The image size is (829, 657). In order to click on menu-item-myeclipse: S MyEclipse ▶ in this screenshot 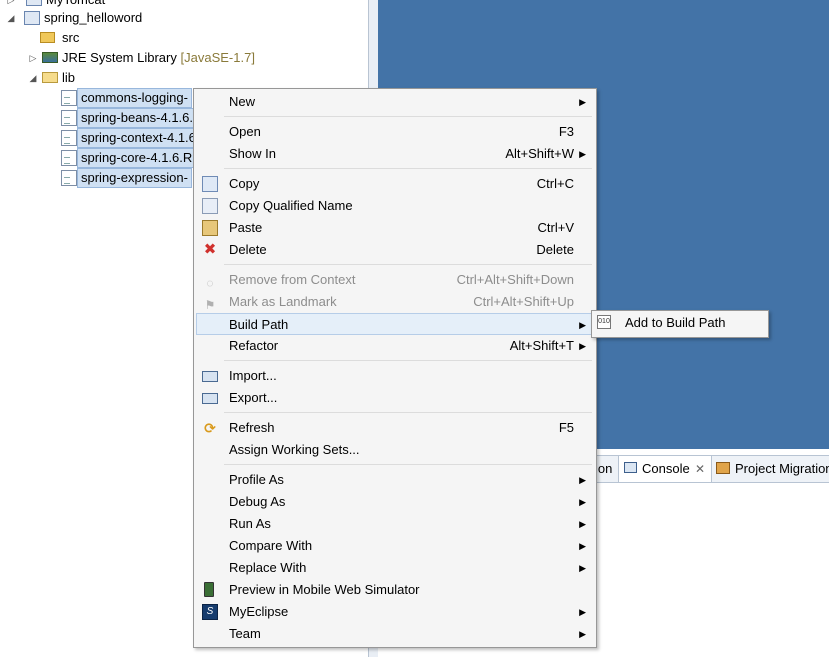, I will do `click(395, 612)`.